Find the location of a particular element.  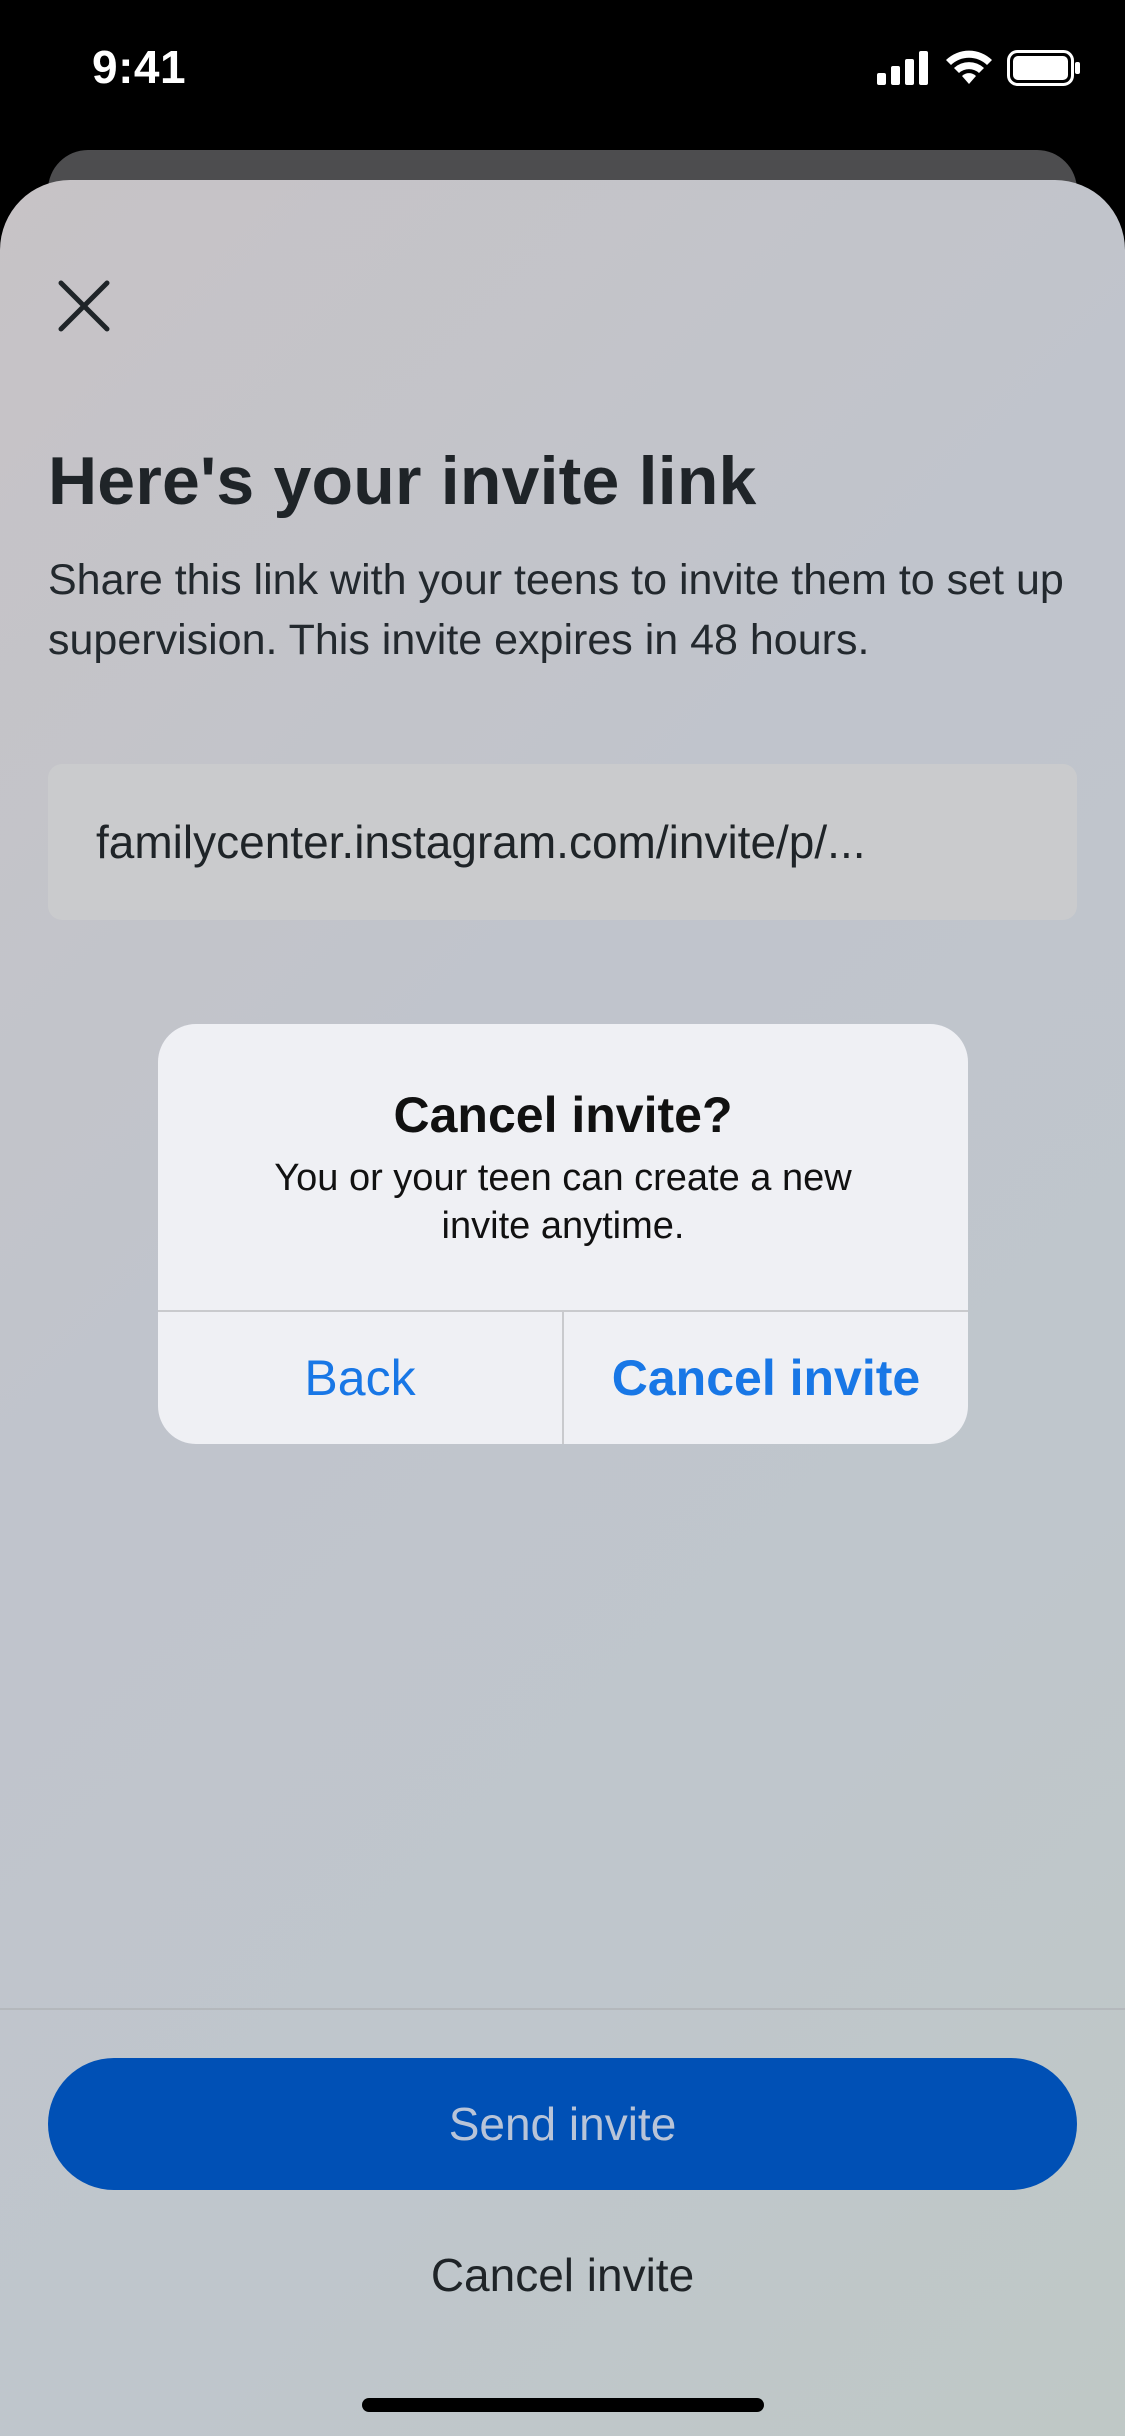

send-invite-button: Send invite is located at coordinates (562, 2124).